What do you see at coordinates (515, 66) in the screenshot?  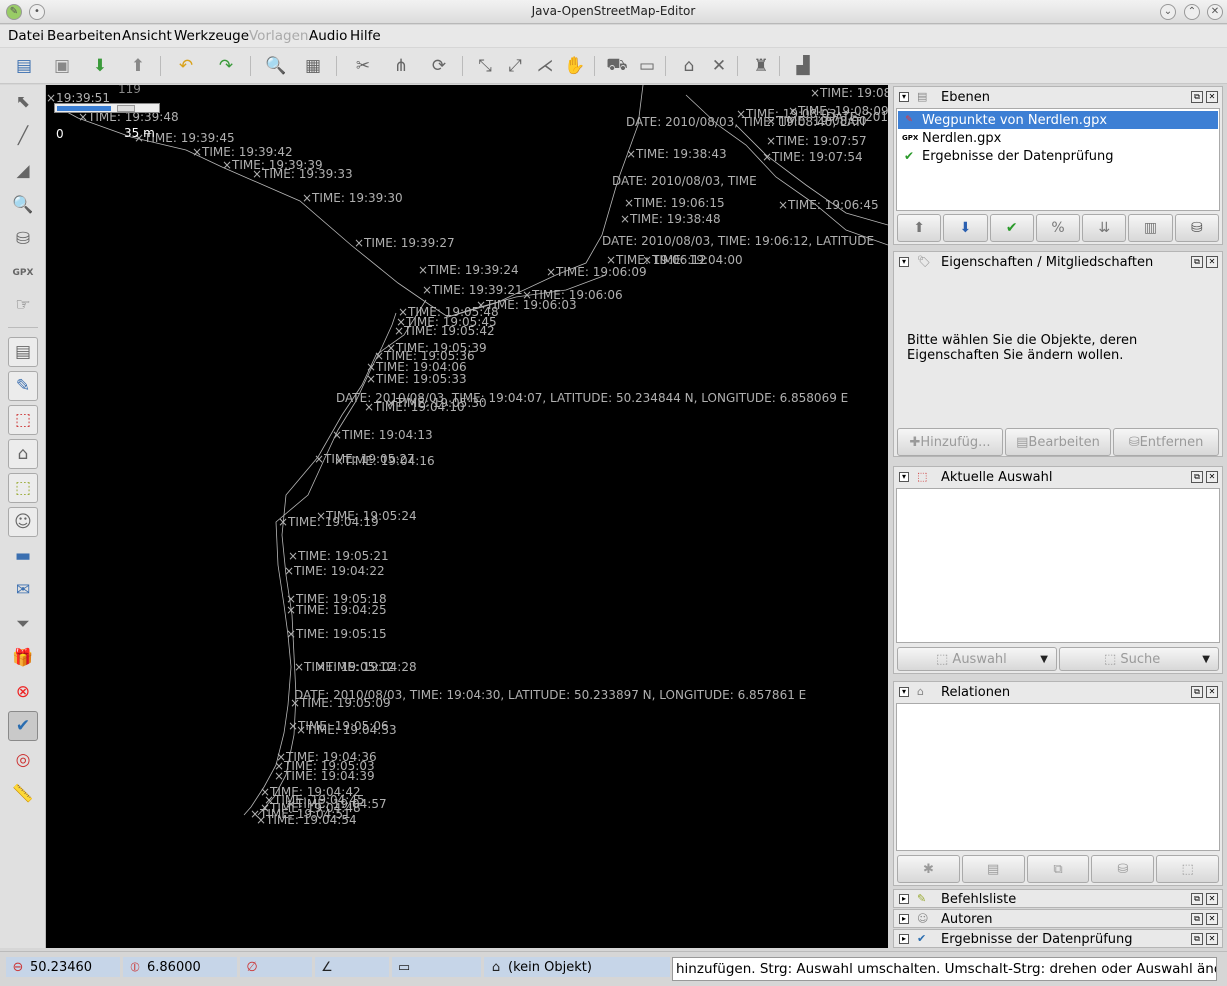 I see `align-line-icon: ⤢` at bounding box center [515, 66].